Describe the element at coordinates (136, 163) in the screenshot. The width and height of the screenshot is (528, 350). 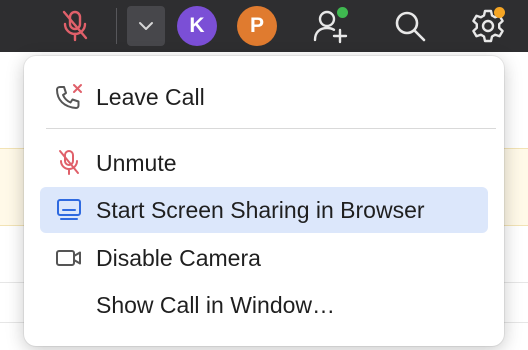
I see `menu-item-label: Unmute` at that location.